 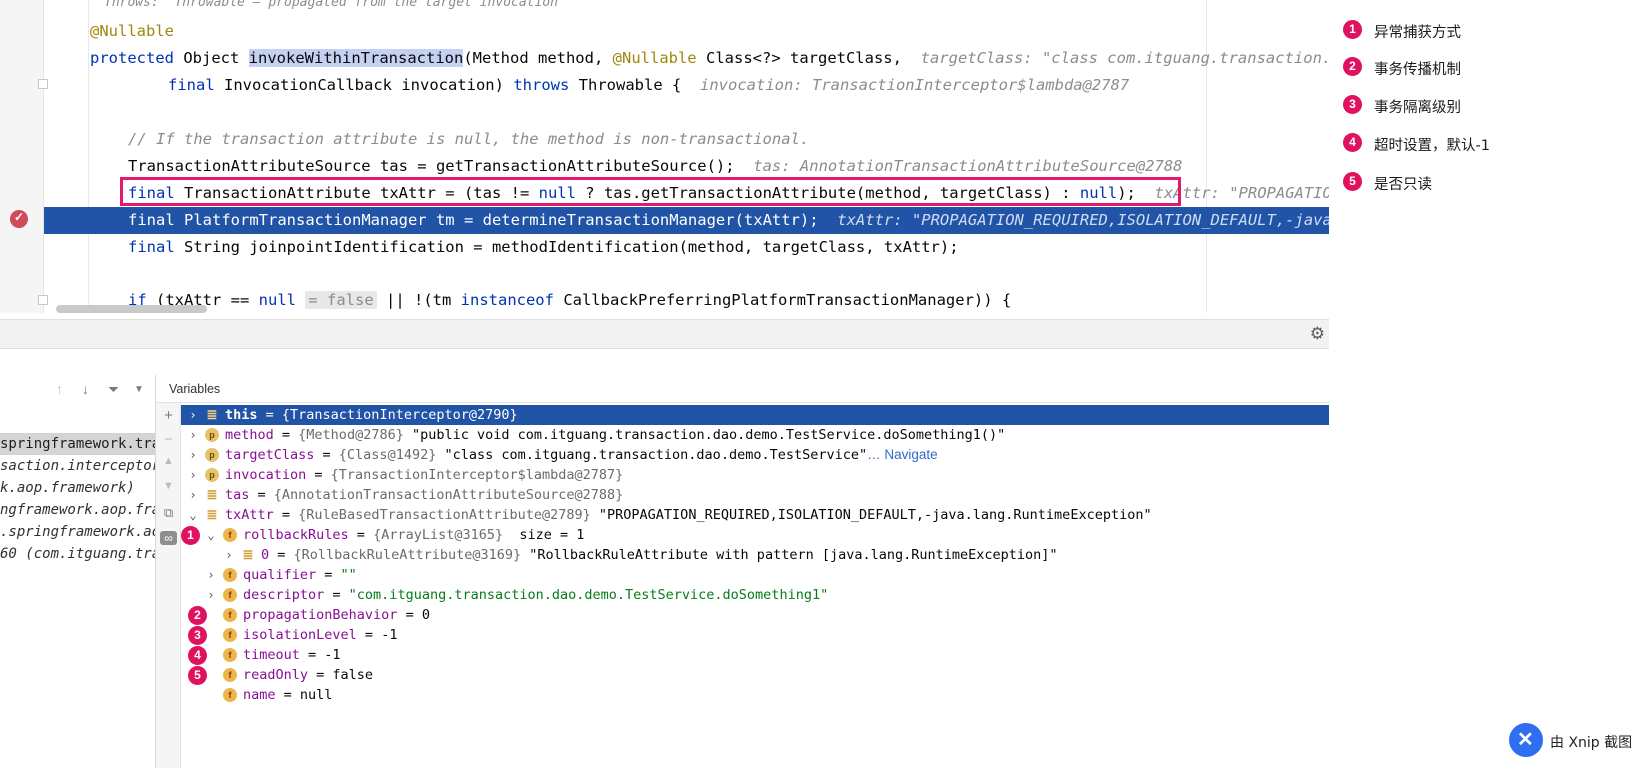 What do you see at coordinates (24, 156) in the screenshot?
I see `editor-gutter` at bounding box center [24, 156].